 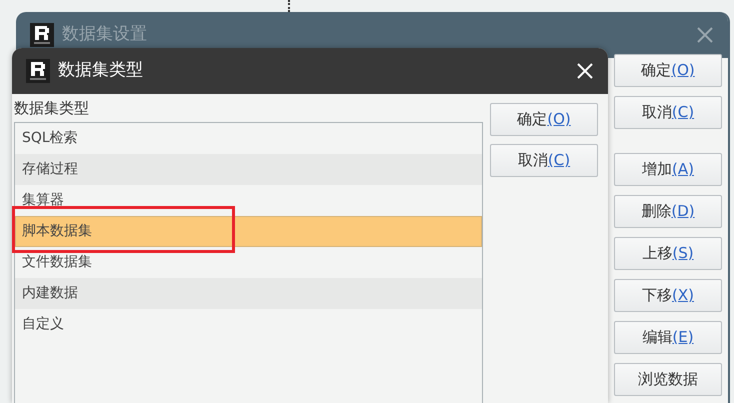 What do you see at coordinates (248, 231) in the screenshot?
I see `list-item: 脚本数据集` at bounding box center [248, 231].